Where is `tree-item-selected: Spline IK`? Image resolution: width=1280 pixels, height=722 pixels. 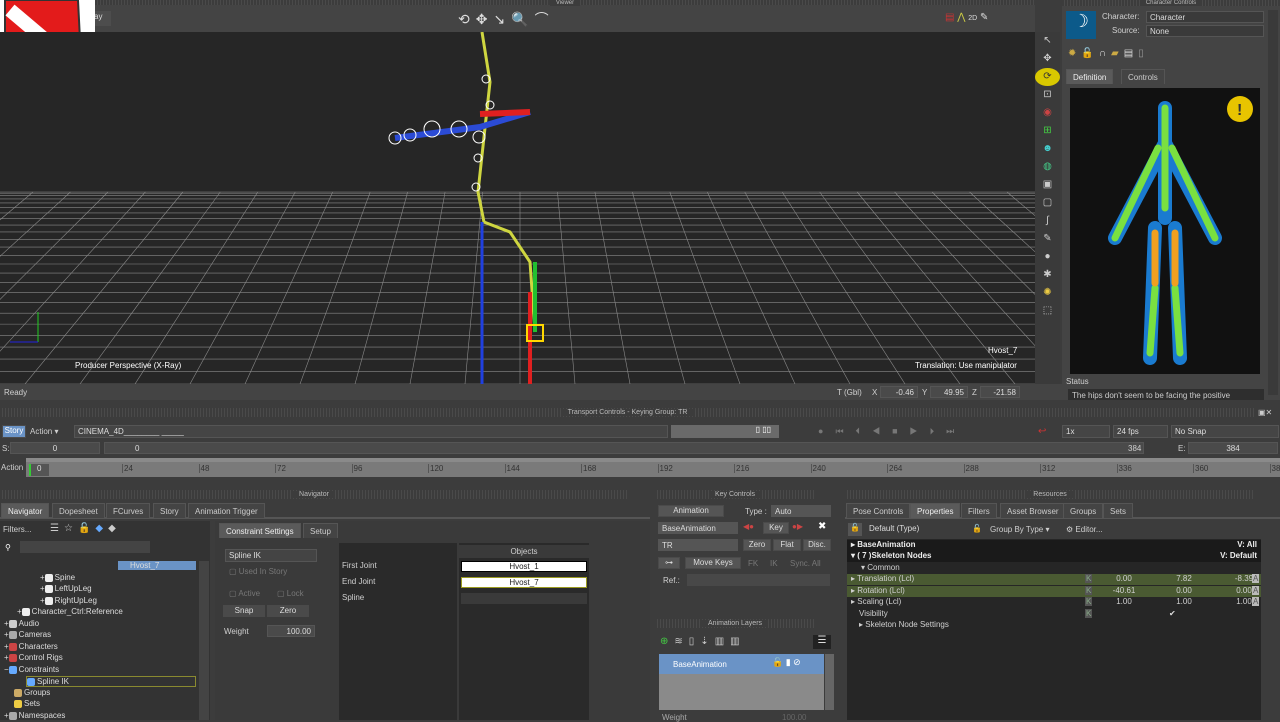 tree-item-selected: Spline IK is located at coordinates (111, 681).